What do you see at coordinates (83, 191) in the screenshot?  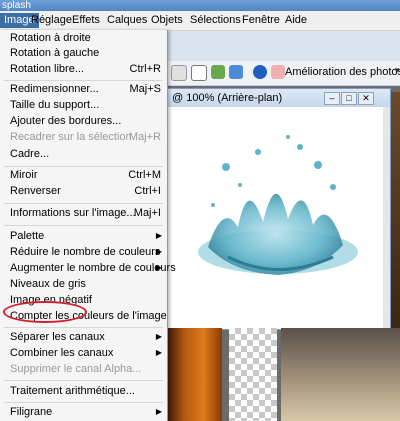 I see `menu-item-flip: Renverser Ctrl+I` at bounding box center [83, 191].